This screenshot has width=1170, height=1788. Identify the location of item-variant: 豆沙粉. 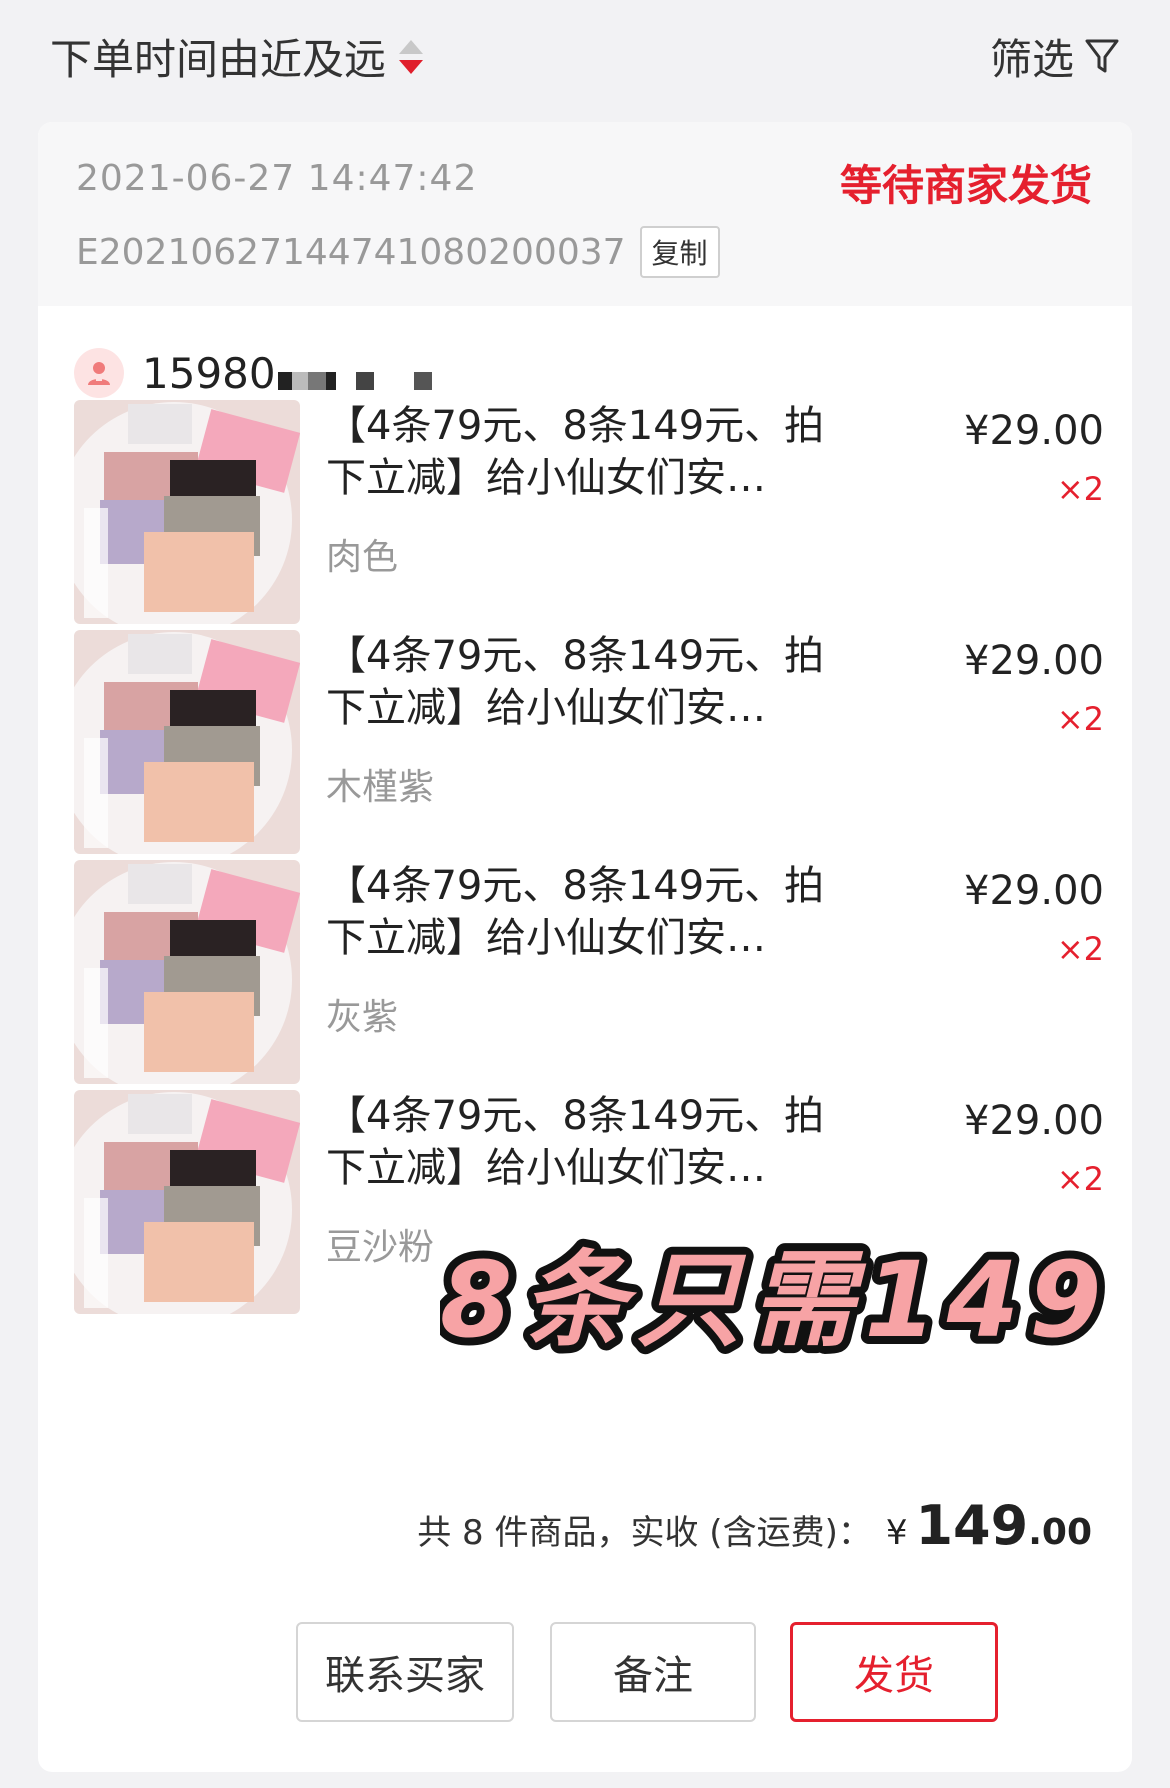
(380, 1247).